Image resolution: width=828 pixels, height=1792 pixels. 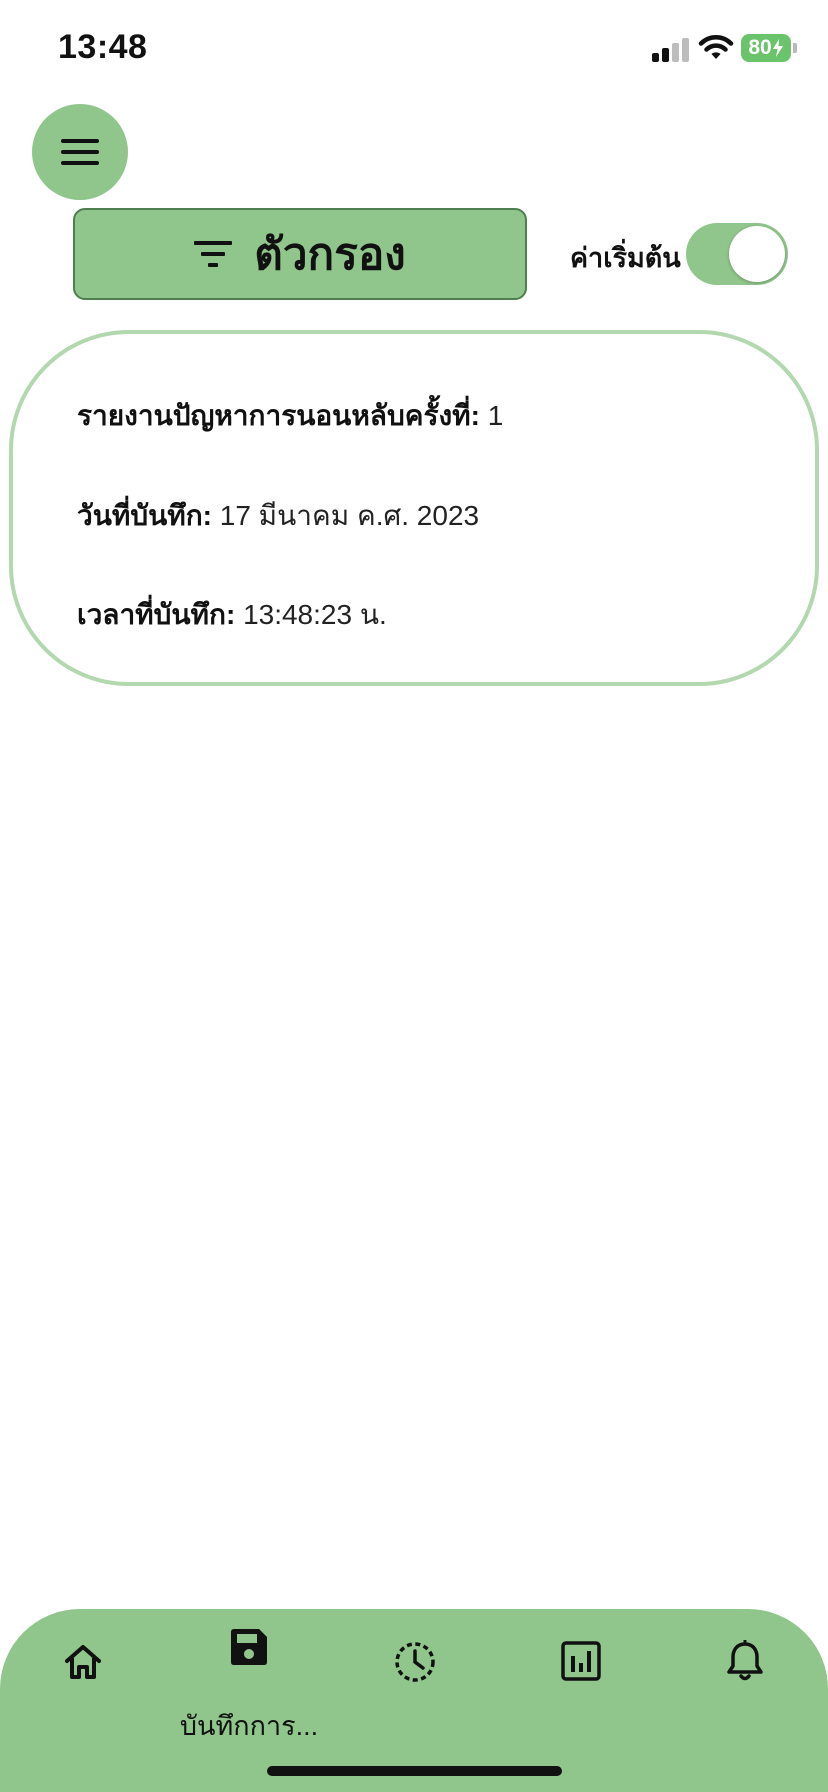 What do you see at coordinates (745, 1660) in the screenshot?
I see `bell-icon` at bounding box center [745, 1660].